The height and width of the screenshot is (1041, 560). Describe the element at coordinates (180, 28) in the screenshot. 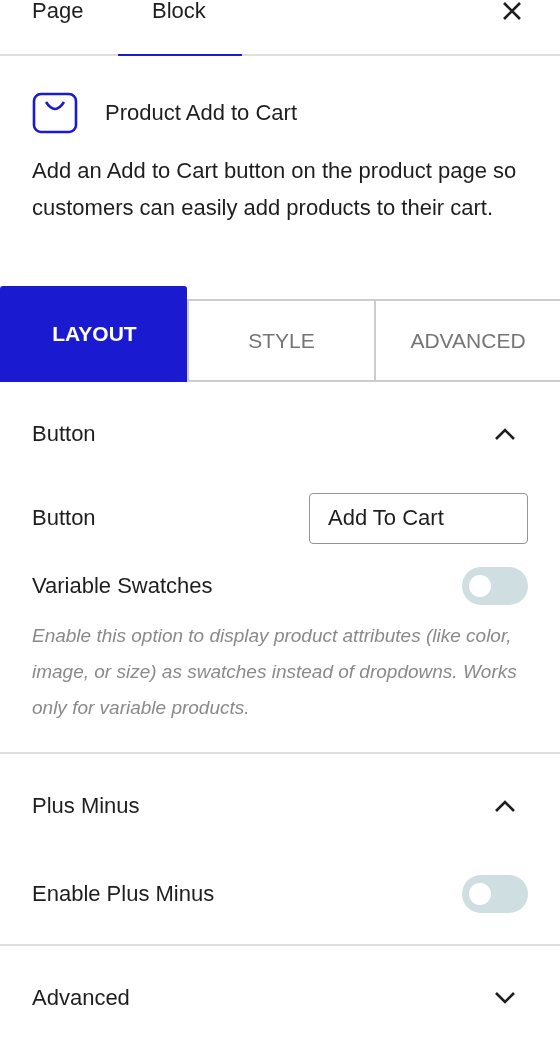

I see `panel-tab: Block` at that location.